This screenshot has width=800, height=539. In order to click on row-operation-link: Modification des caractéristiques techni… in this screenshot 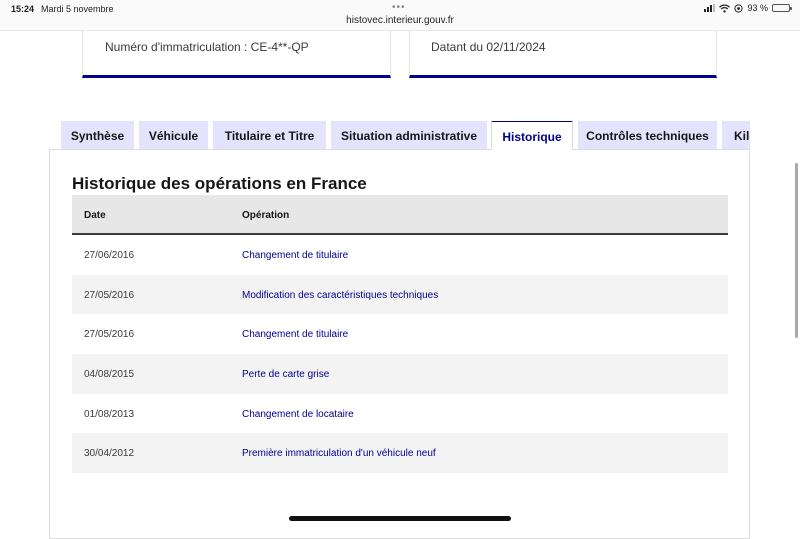, I will do `click(340, 295)`.